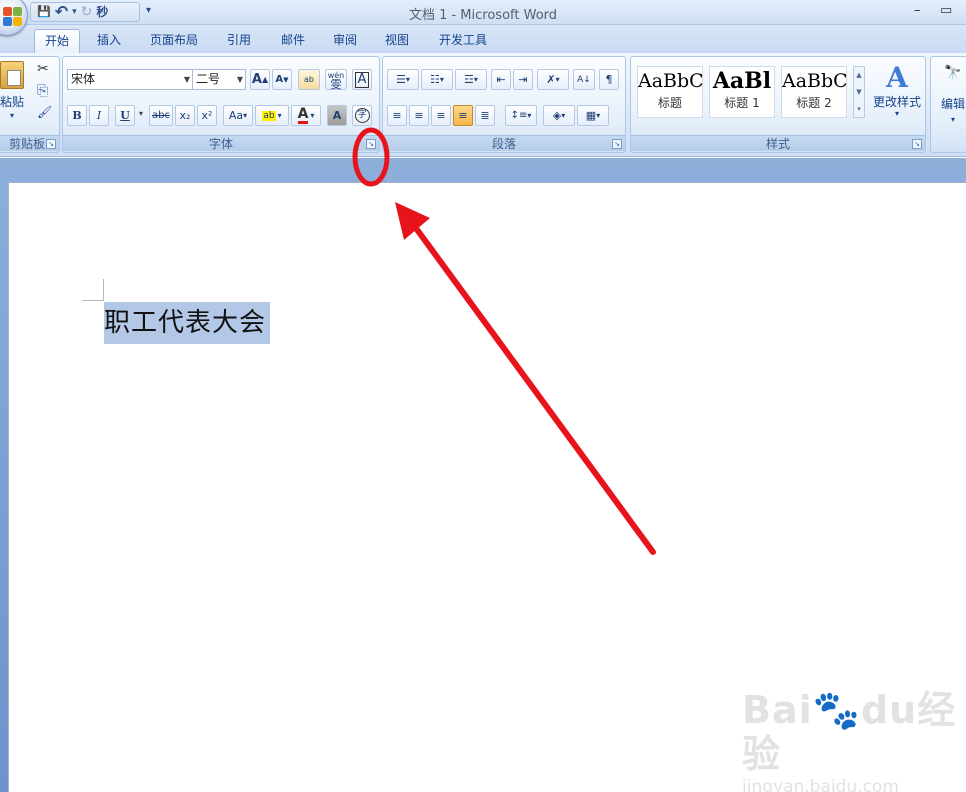 The height and width of the screenshot is (792, 966). Describe the element at coordinates (272, 115) in the screenshot. I see `highlight-button: ab ▾` at that location.